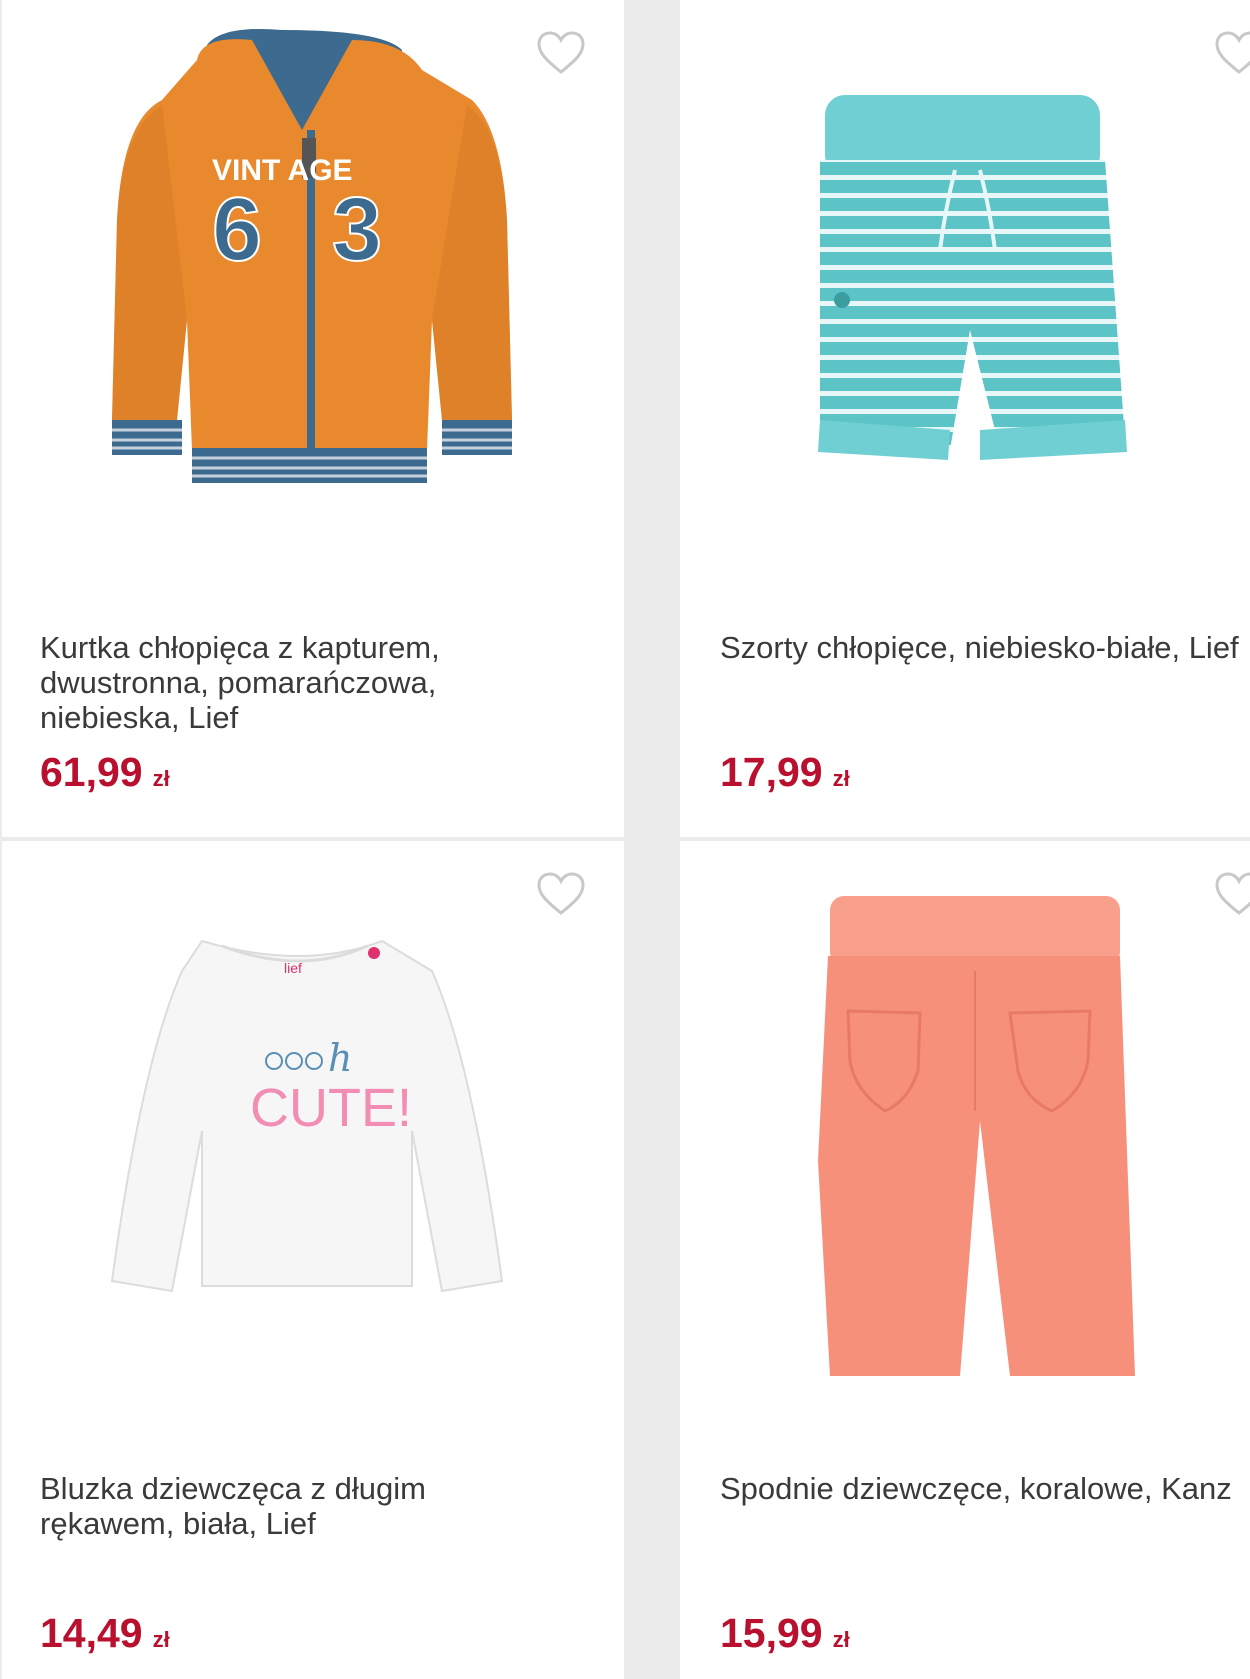  What do you see at coordinates (293, 968) in the screenshot?
I see `svg-text: lief` at bounding box center [293, 968].